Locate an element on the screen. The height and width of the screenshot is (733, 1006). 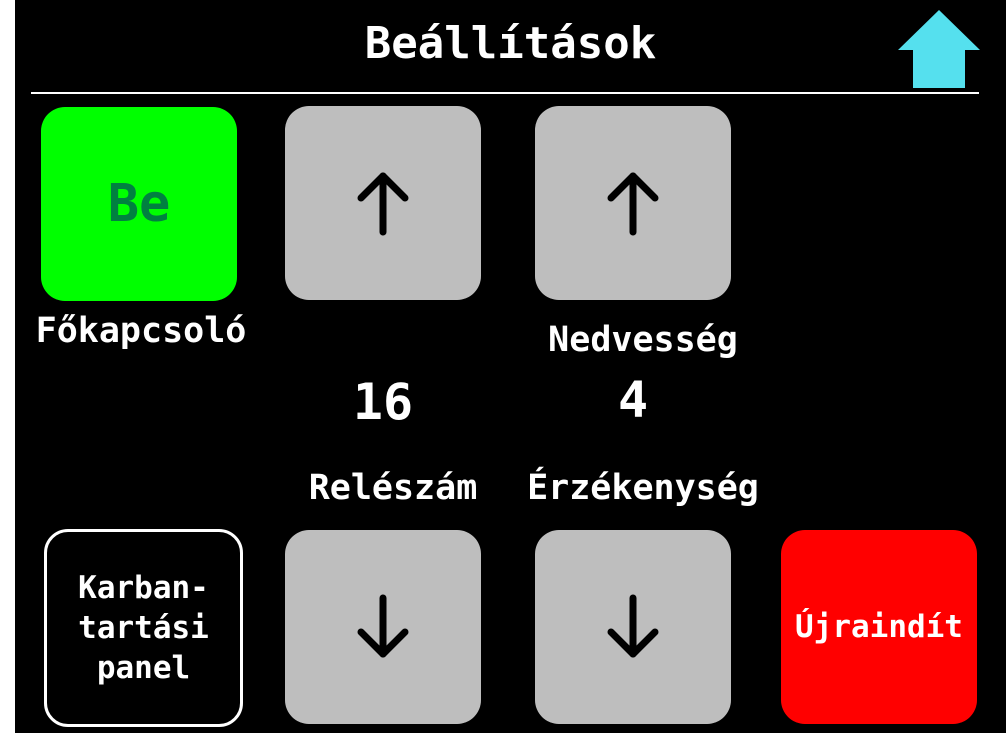
relay-decrease-button is located at coordinates (383, 627).